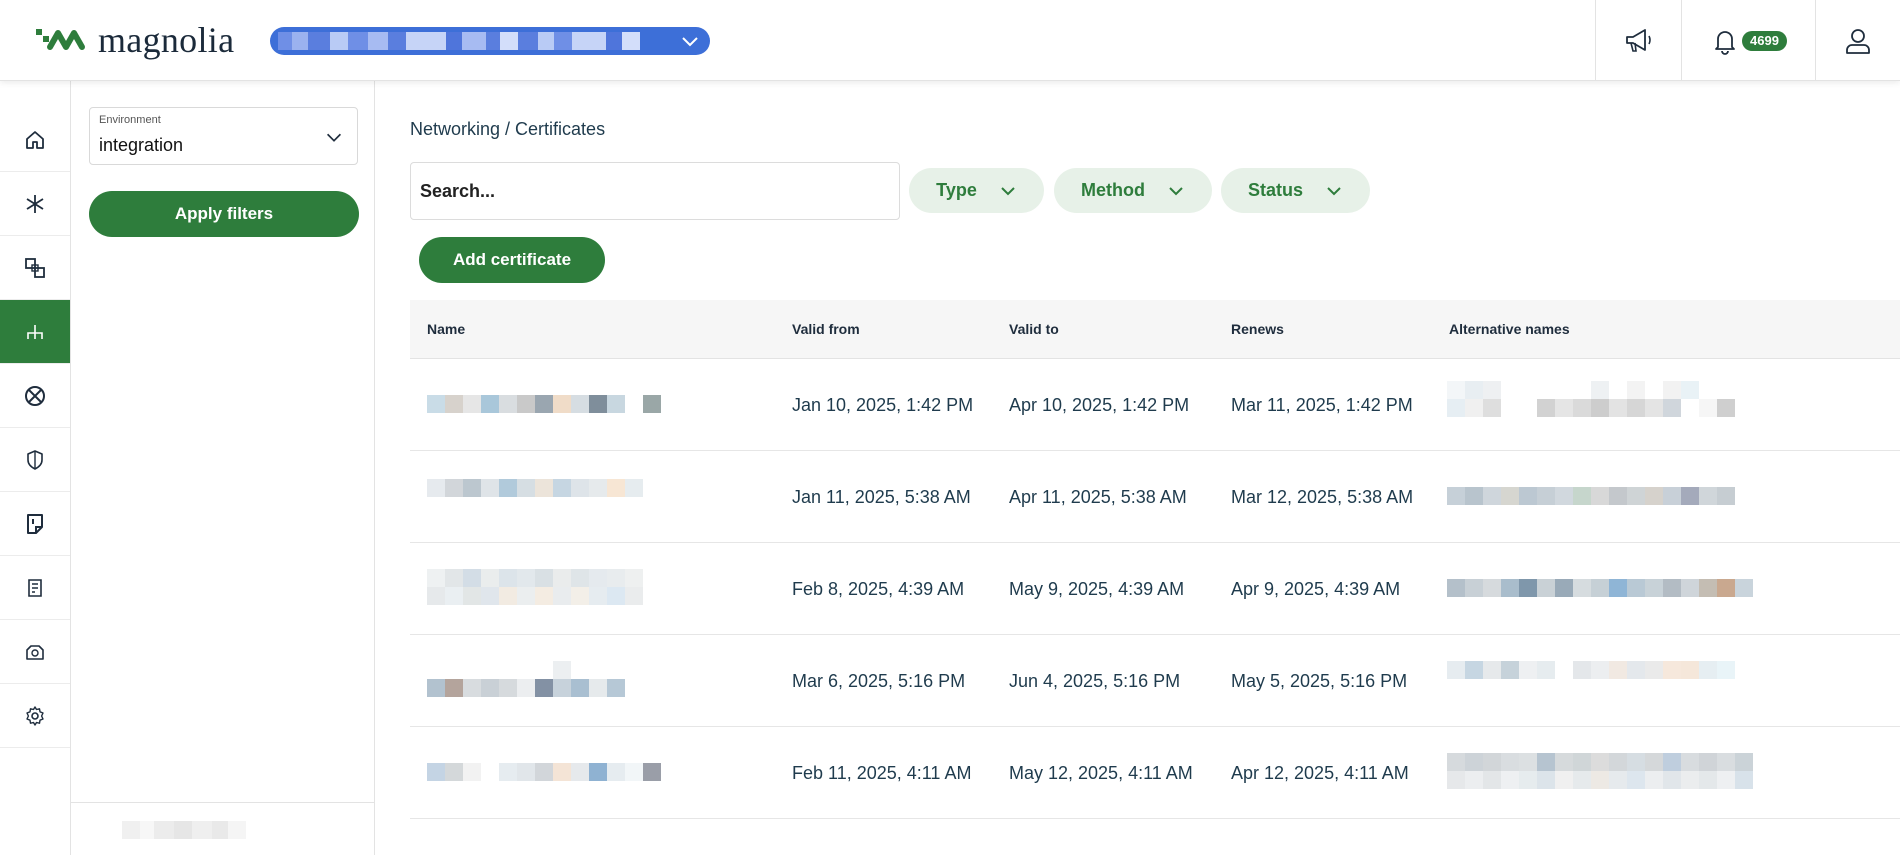 The height and width of the screenshot is (855, 1900). I want to click on renews: Mar 12, 2025, 5:38 AM, so click(1322, 497).